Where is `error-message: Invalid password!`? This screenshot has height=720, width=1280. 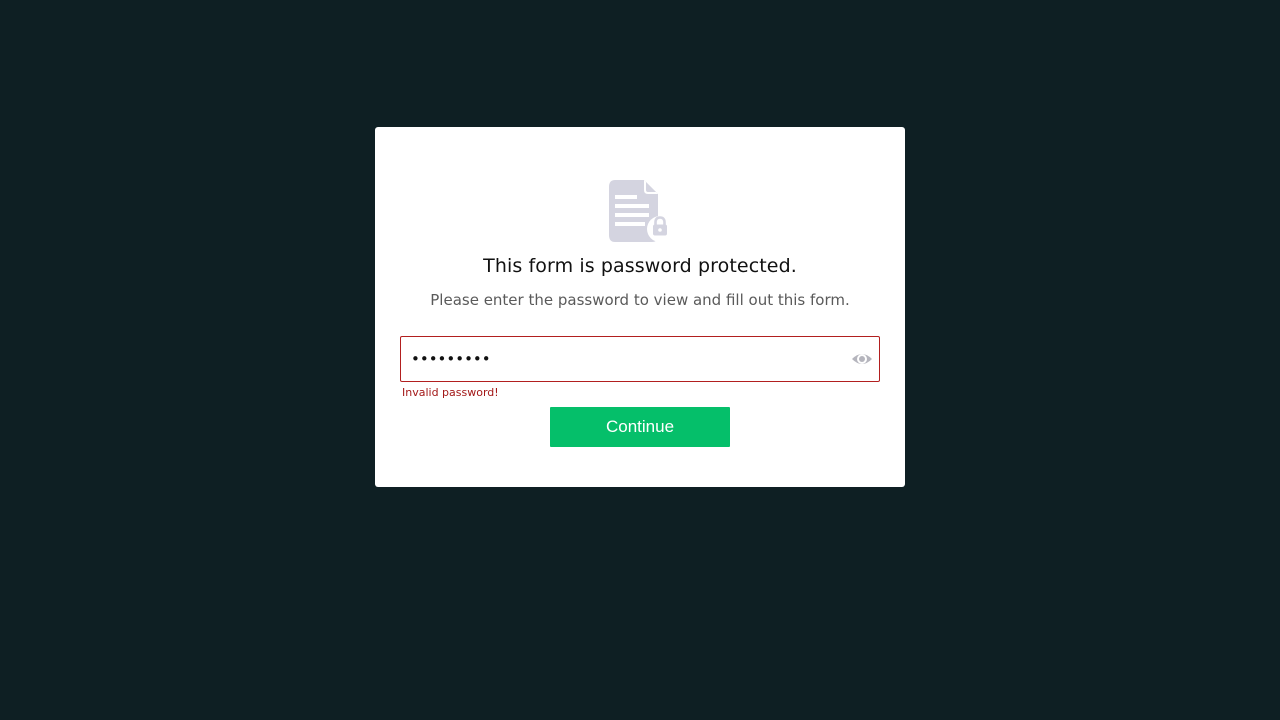
error-message: Invalid password! is located at coordinates (450, 392).